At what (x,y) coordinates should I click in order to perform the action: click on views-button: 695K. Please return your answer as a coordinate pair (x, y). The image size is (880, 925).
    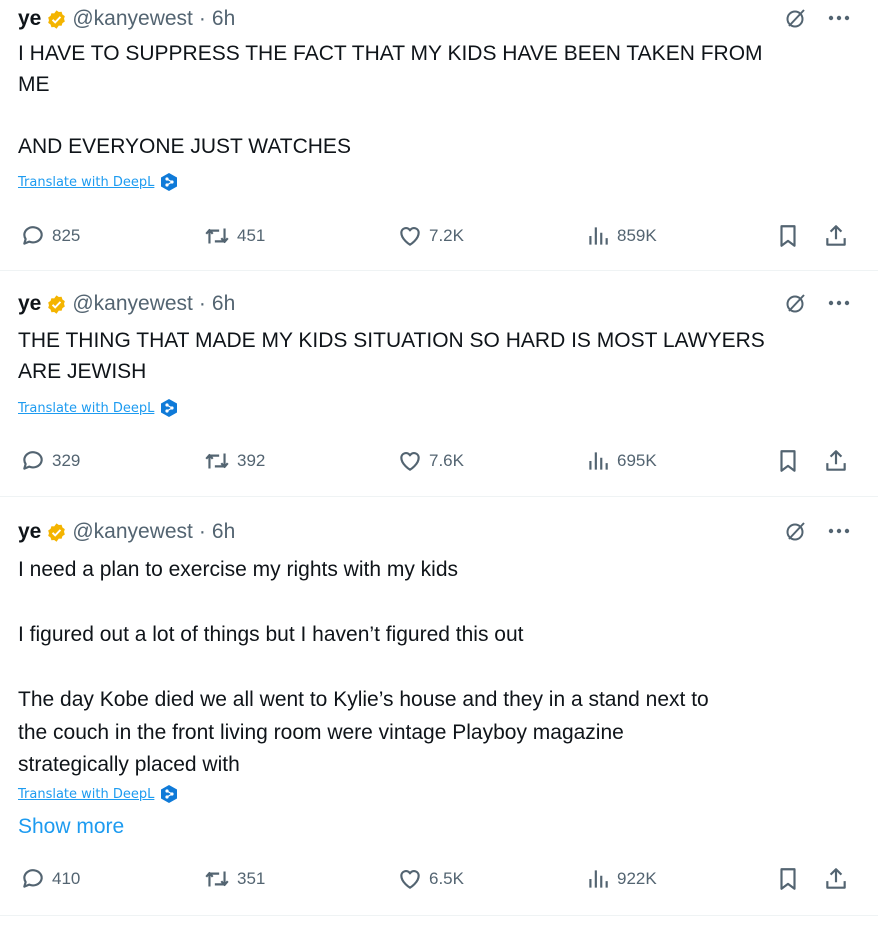
    Looking at the image, I should click on (621, 461).